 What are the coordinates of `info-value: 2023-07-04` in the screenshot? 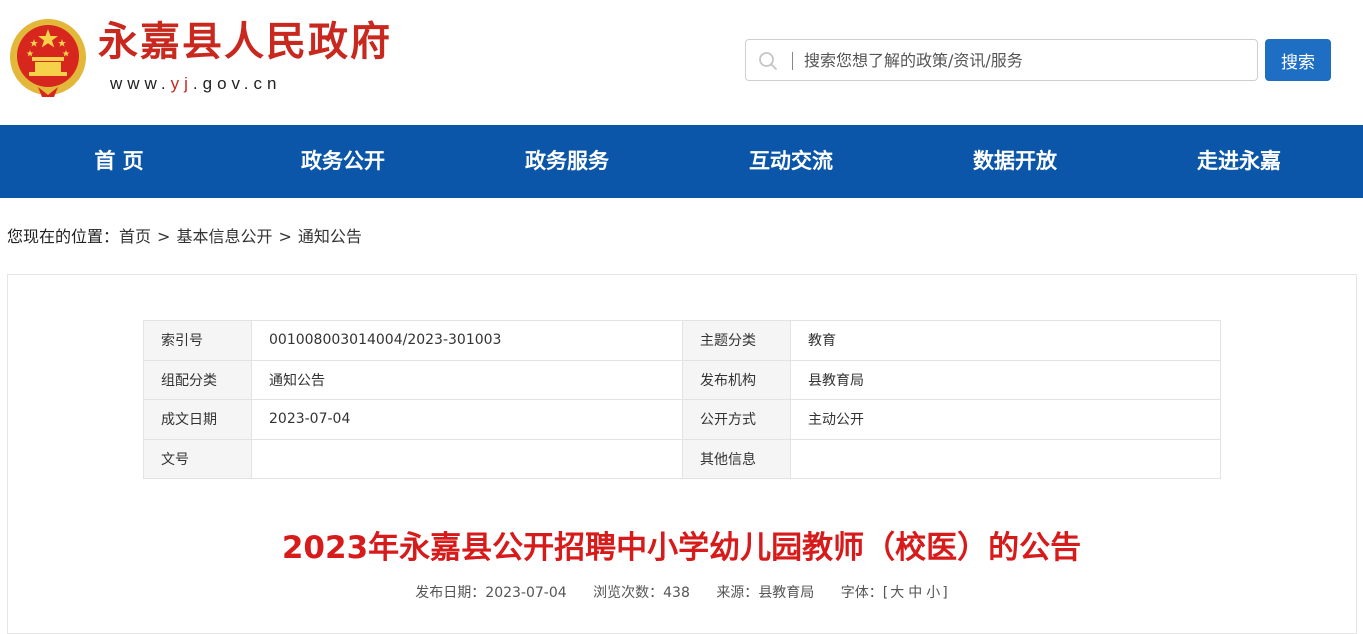 It's located at (467, 419).